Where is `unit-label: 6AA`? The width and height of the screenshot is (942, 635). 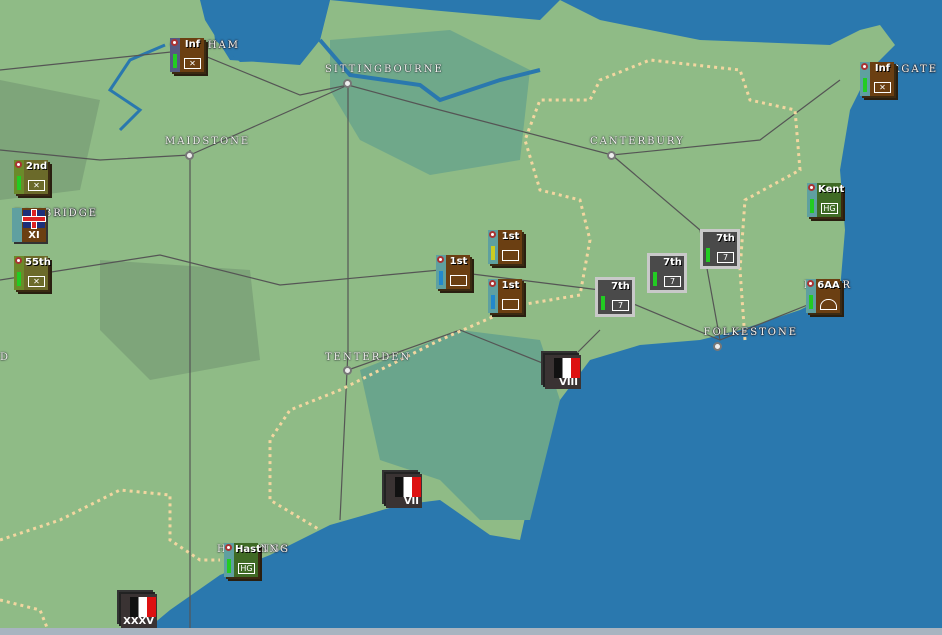 unit-label: 6AA is located at coordinates (828, 285).